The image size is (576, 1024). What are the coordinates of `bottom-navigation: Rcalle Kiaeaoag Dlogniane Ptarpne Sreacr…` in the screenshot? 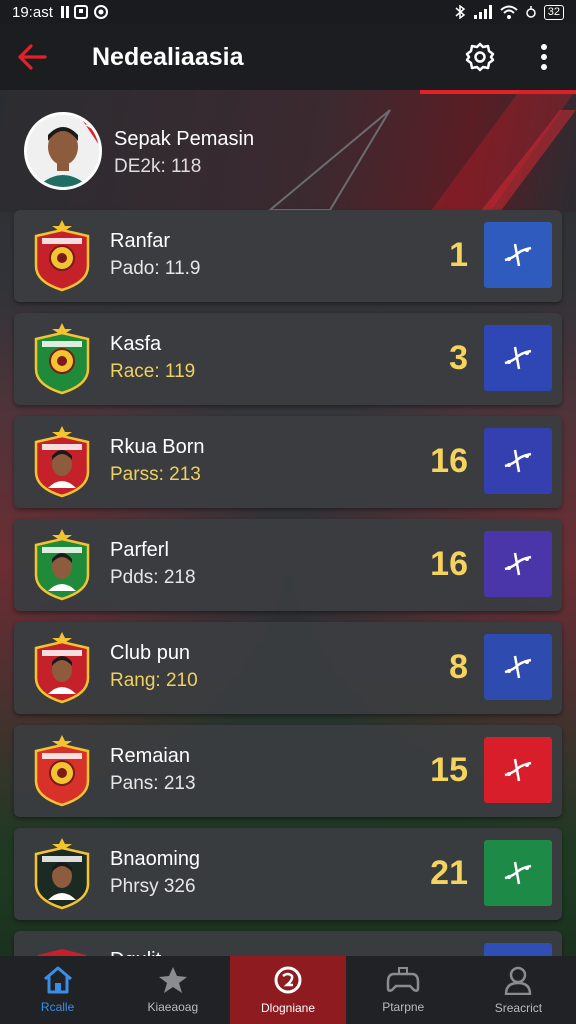 It's located at (288, 990).